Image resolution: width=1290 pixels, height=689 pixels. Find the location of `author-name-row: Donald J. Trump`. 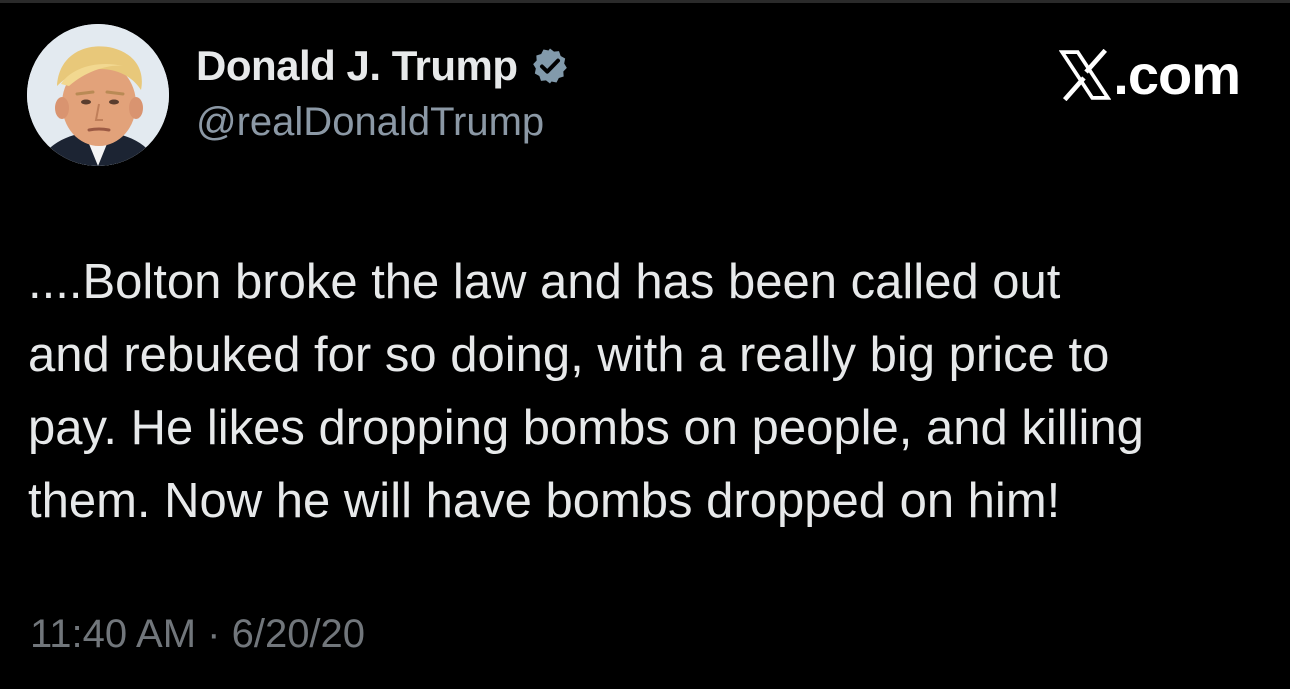

author-name-row: Donald J. Trump is located at coordinates (383, 66).